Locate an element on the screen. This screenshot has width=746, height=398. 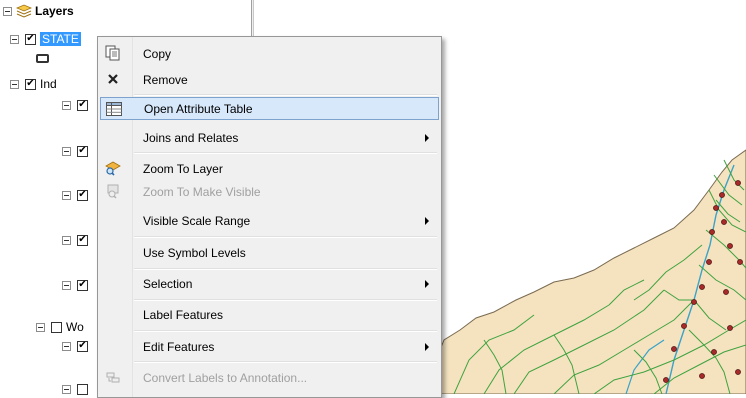
toc-layer-label: Wo is located at coordinates (75, 327).